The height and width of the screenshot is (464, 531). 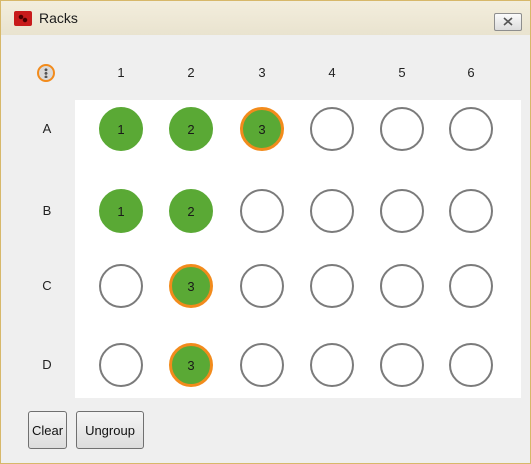 I want to click on column-label-6: 6, so click(x=471, y=72).